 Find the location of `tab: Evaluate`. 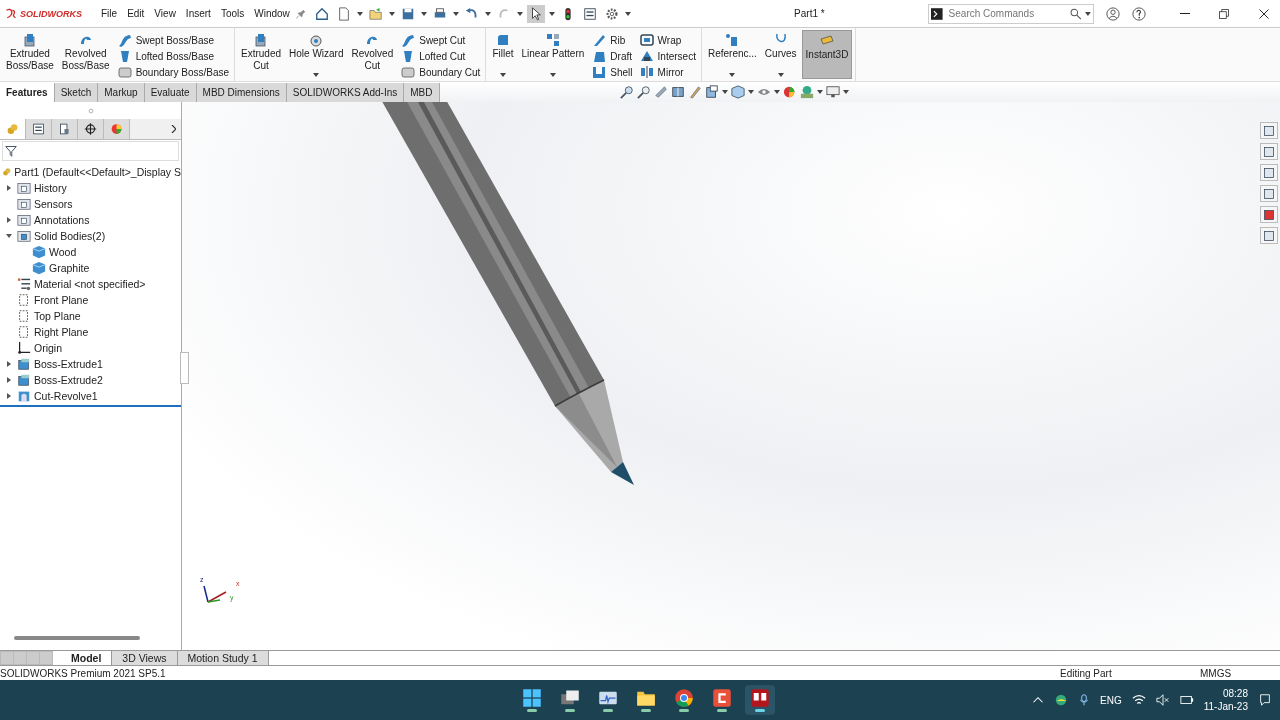

tab: Evaluate is located at coordinates (170, 92).